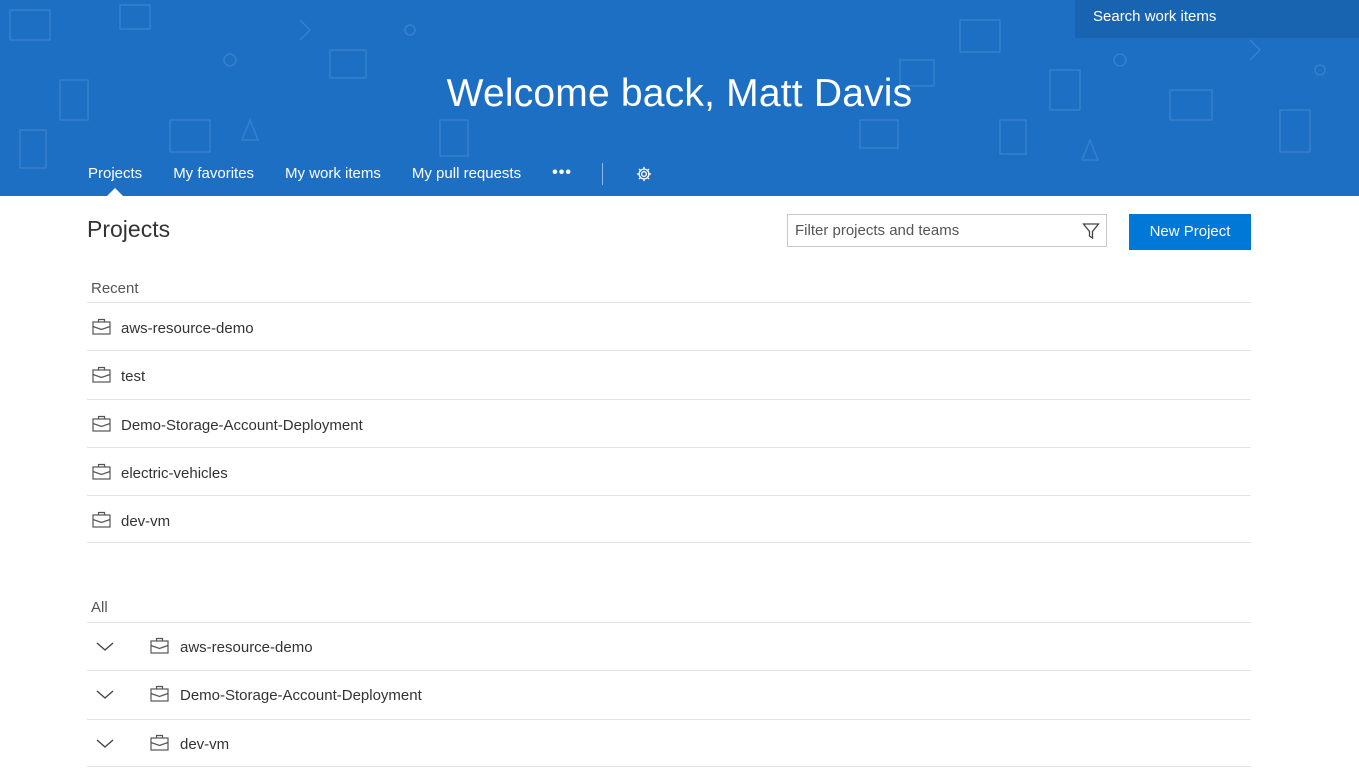 Image resolution: width=1359 pixels, height=768 pixels. Describe the element at coordinates (174, 473) in the screenshot. I see `project-name: electric-vehicles` at that location.